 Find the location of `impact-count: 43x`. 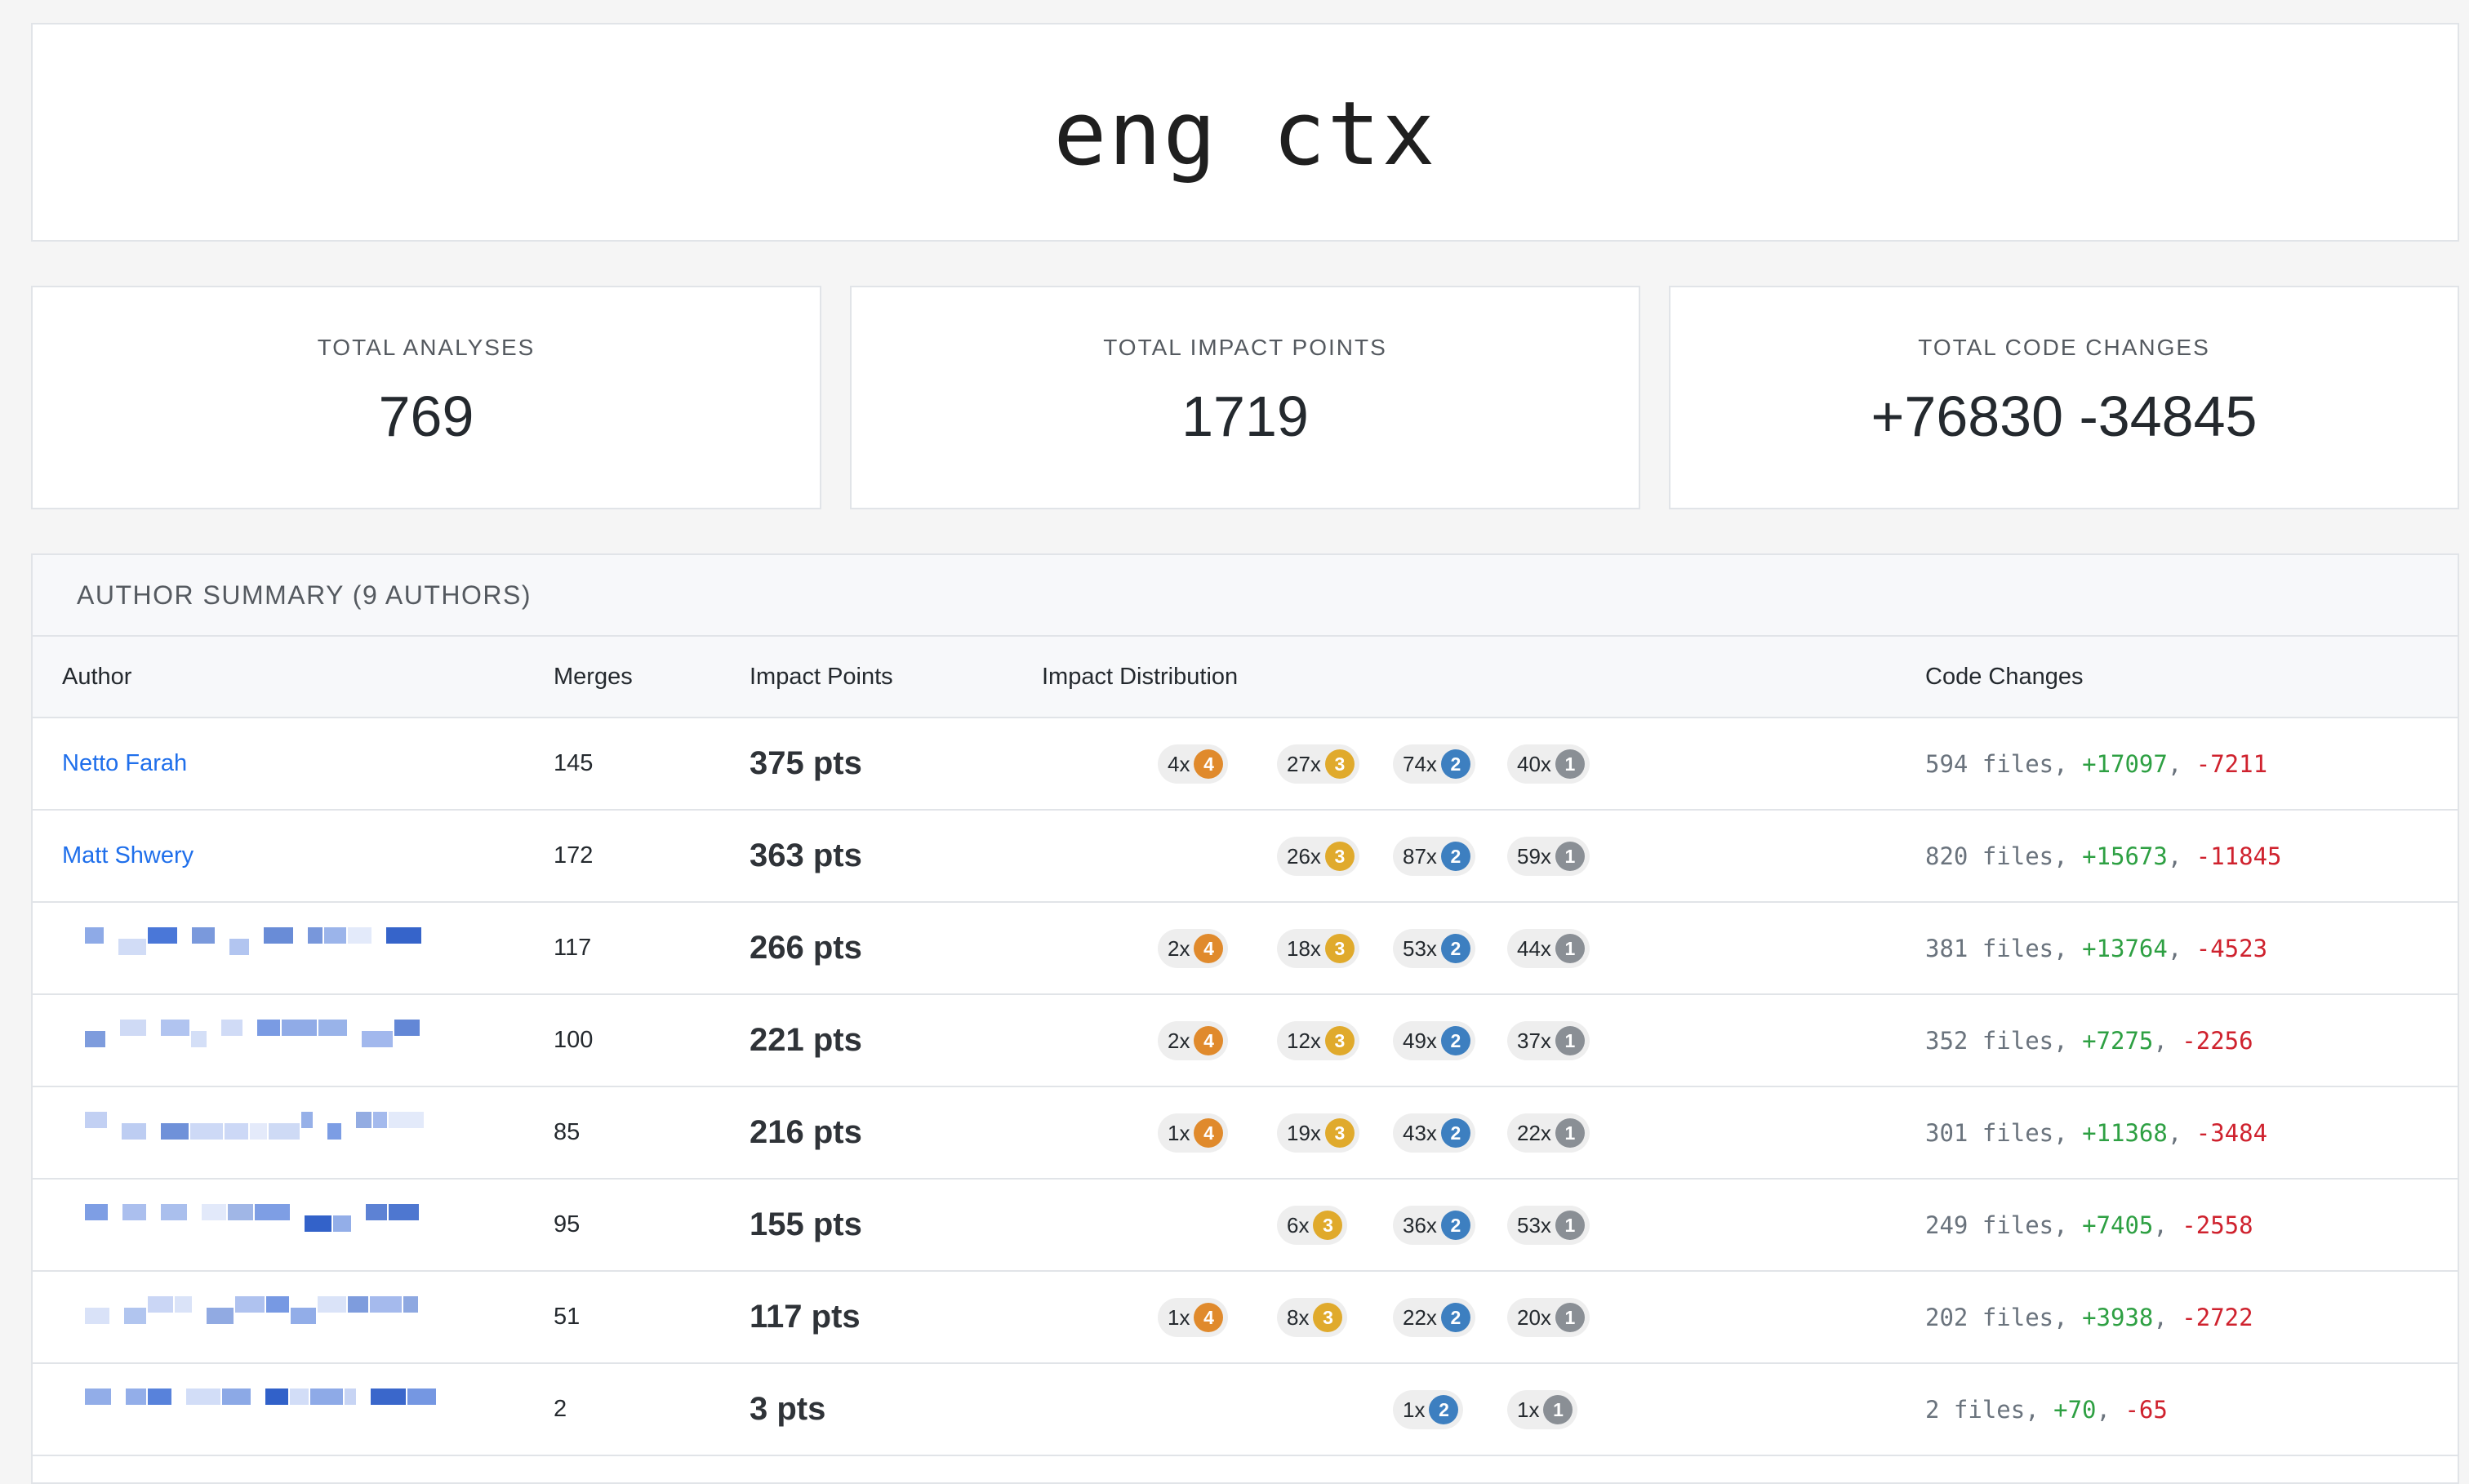

impact-count: 43x is located at coordinates (1420, 1132).